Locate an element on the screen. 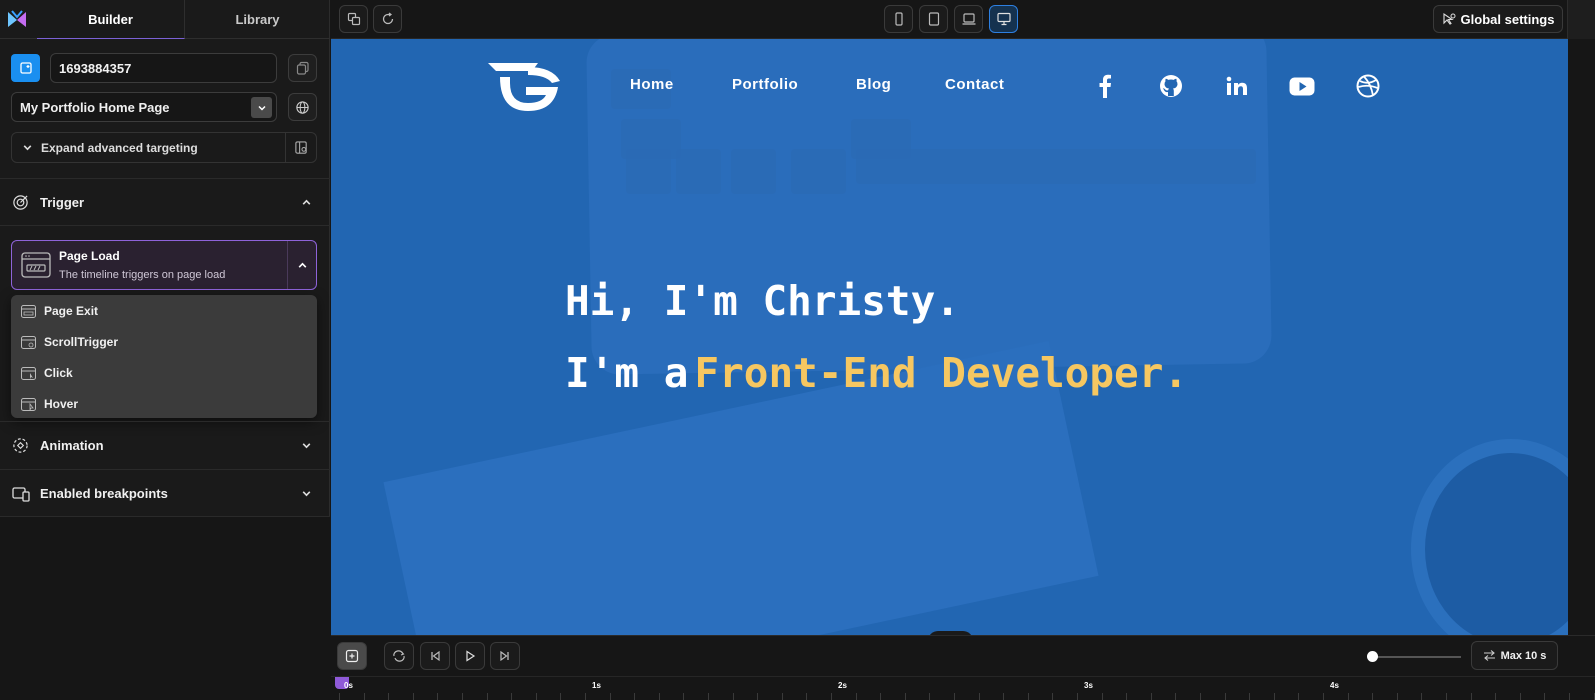 The width and height of the screenshot is (1595, 700). tablet-icon is located at coordinates (933, 19).